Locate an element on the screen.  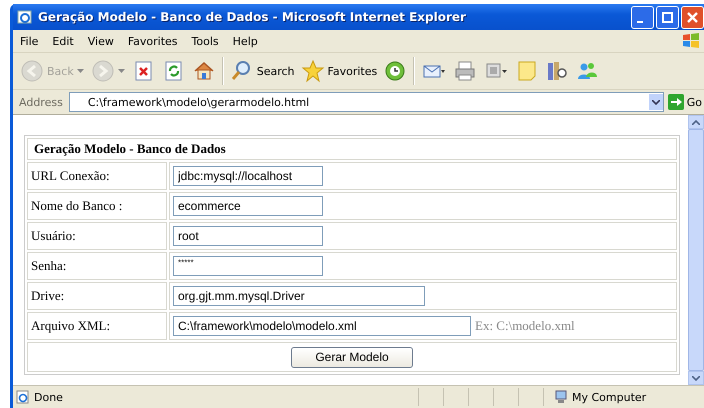
text-field: org.gjt.mm.mysql.Driver is located at coordinates (299, 296).